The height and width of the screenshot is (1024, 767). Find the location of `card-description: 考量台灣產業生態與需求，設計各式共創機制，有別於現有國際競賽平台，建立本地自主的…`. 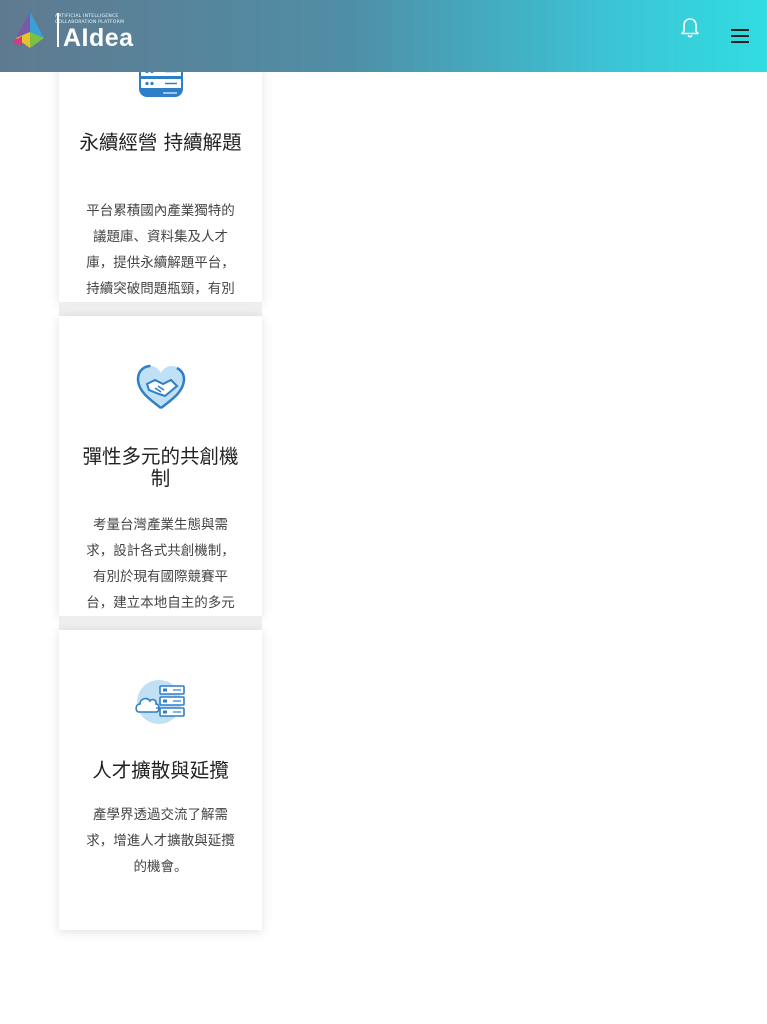

card-description: 考量台灣產業生態與需求，設計各式共創機制，有別於現有國際競賽平台，建立本地自主的… is located at coordinates (160, 564).